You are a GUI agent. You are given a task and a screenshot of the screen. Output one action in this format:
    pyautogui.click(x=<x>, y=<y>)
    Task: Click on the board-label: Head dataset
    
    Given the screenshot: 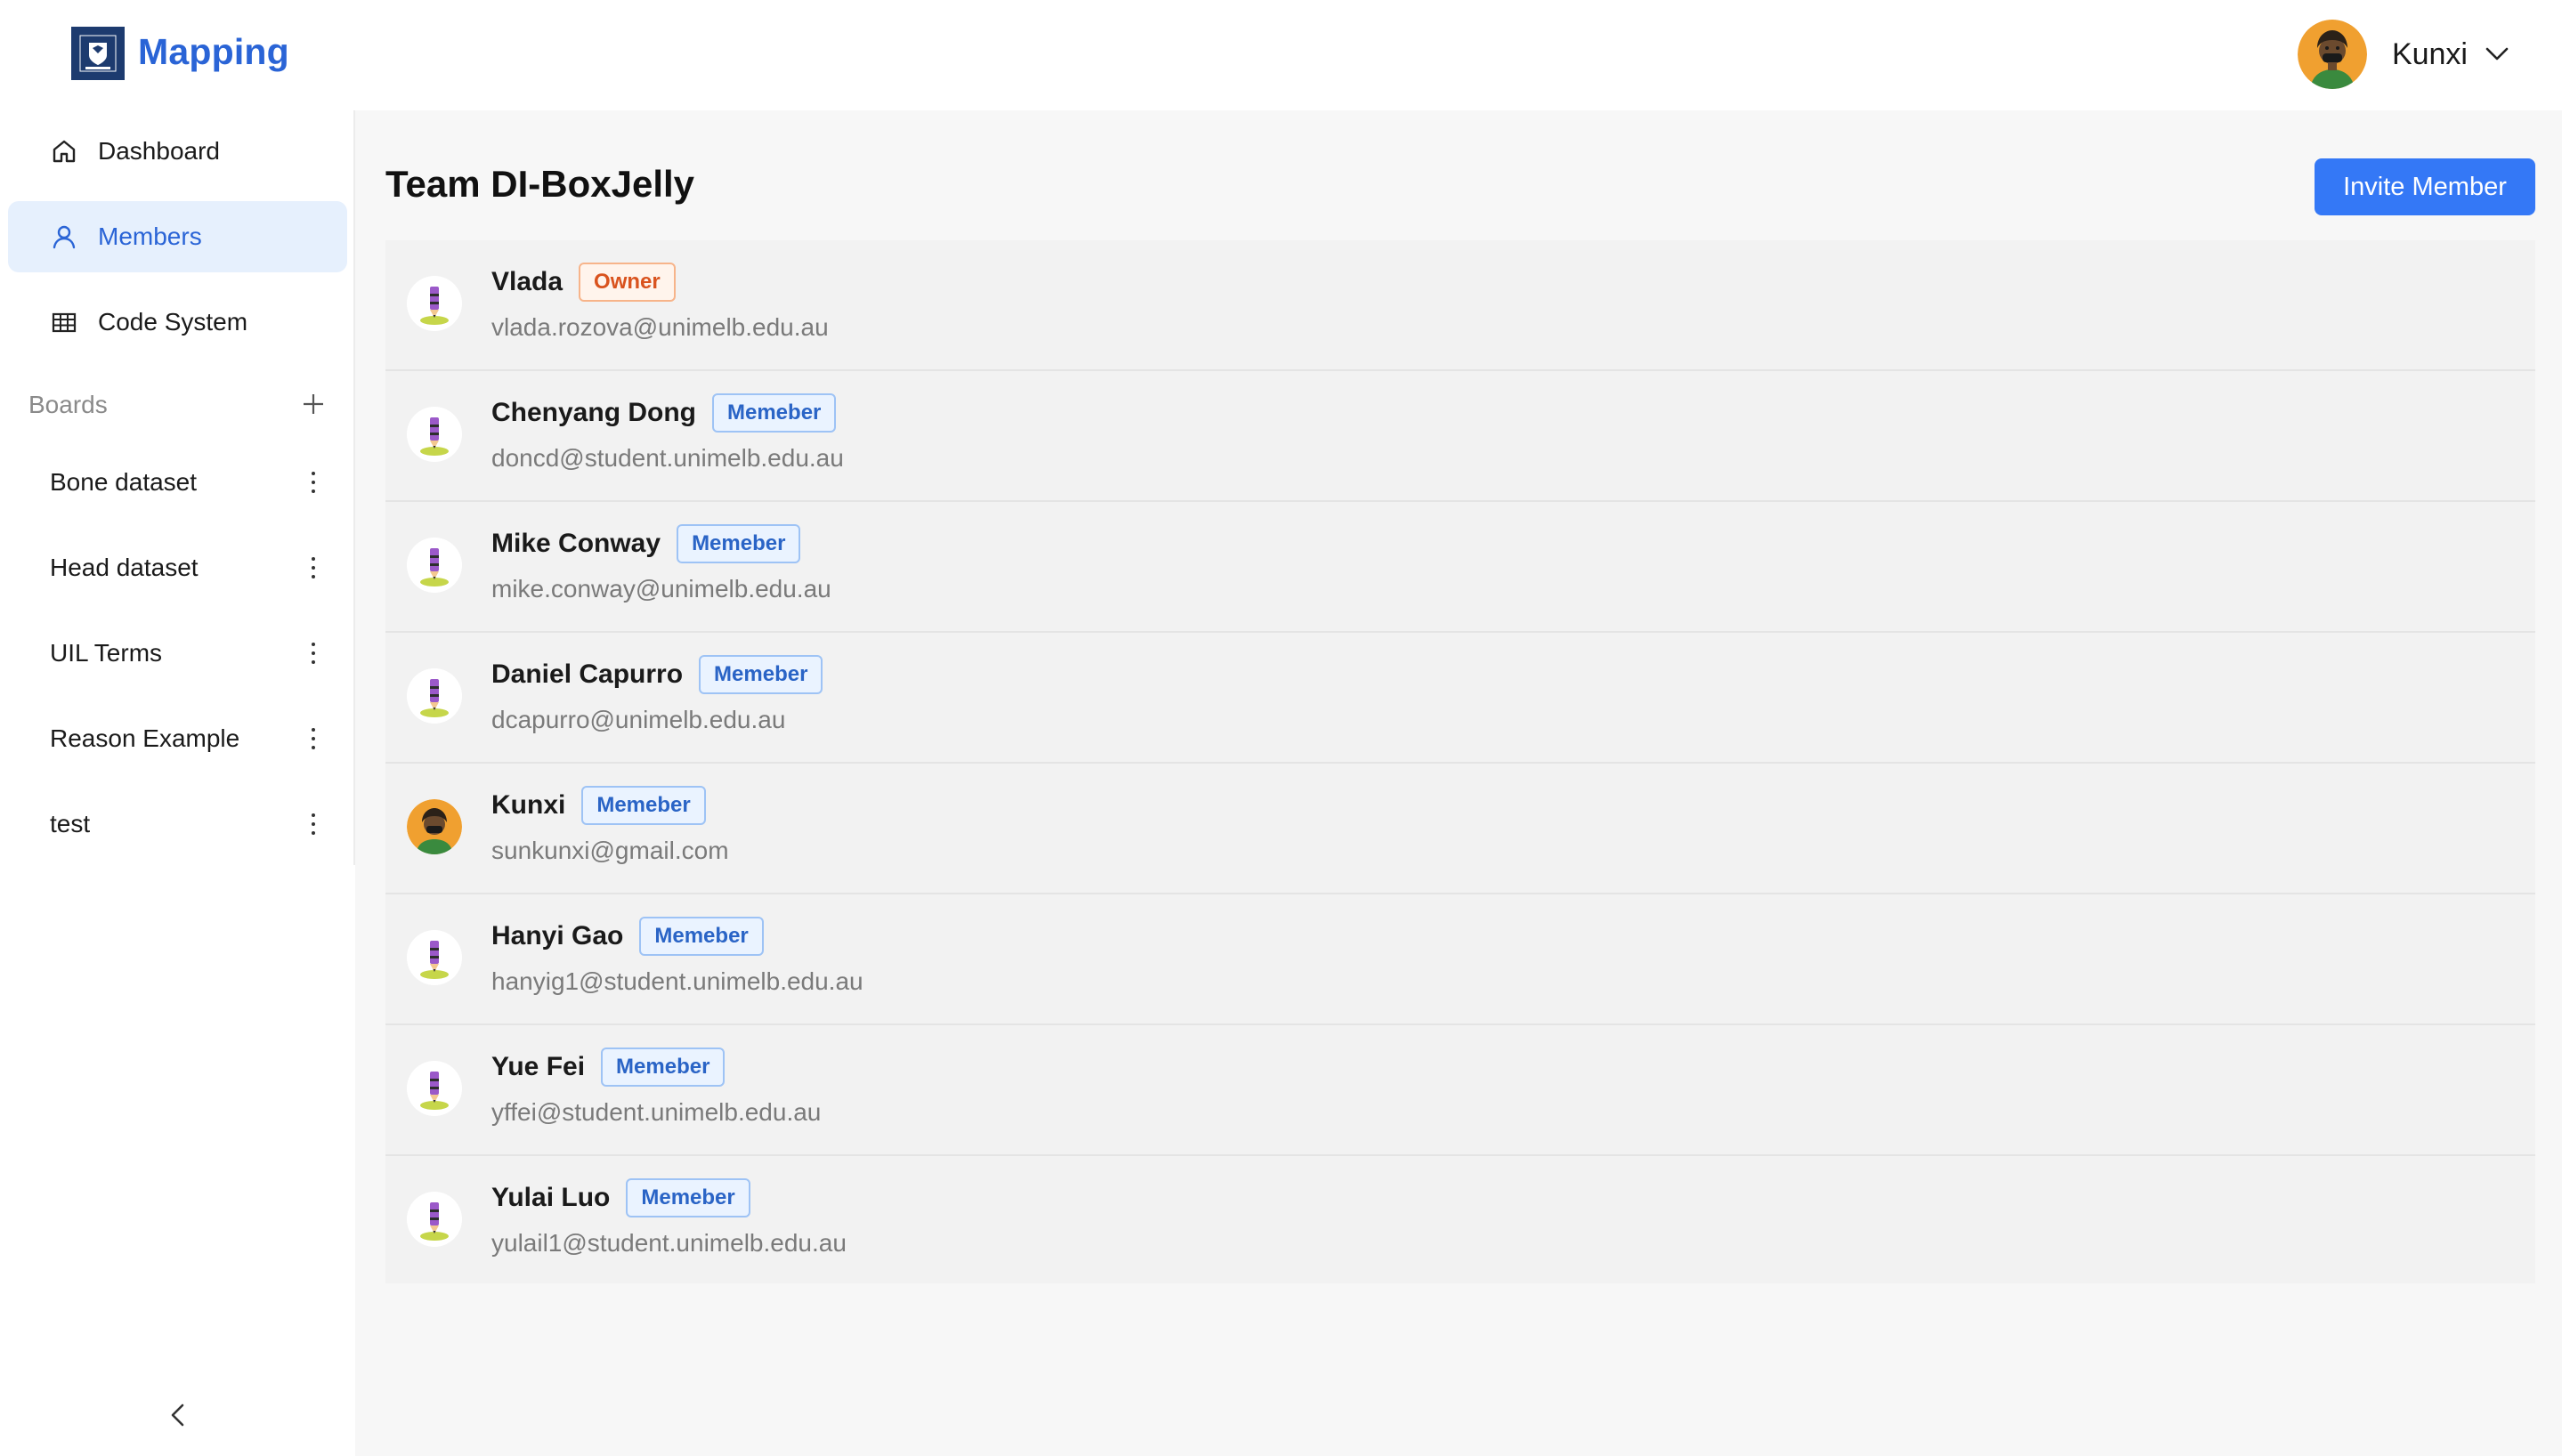 What is the action you would take?
    pyautogui.click(x=124, y=567)
    